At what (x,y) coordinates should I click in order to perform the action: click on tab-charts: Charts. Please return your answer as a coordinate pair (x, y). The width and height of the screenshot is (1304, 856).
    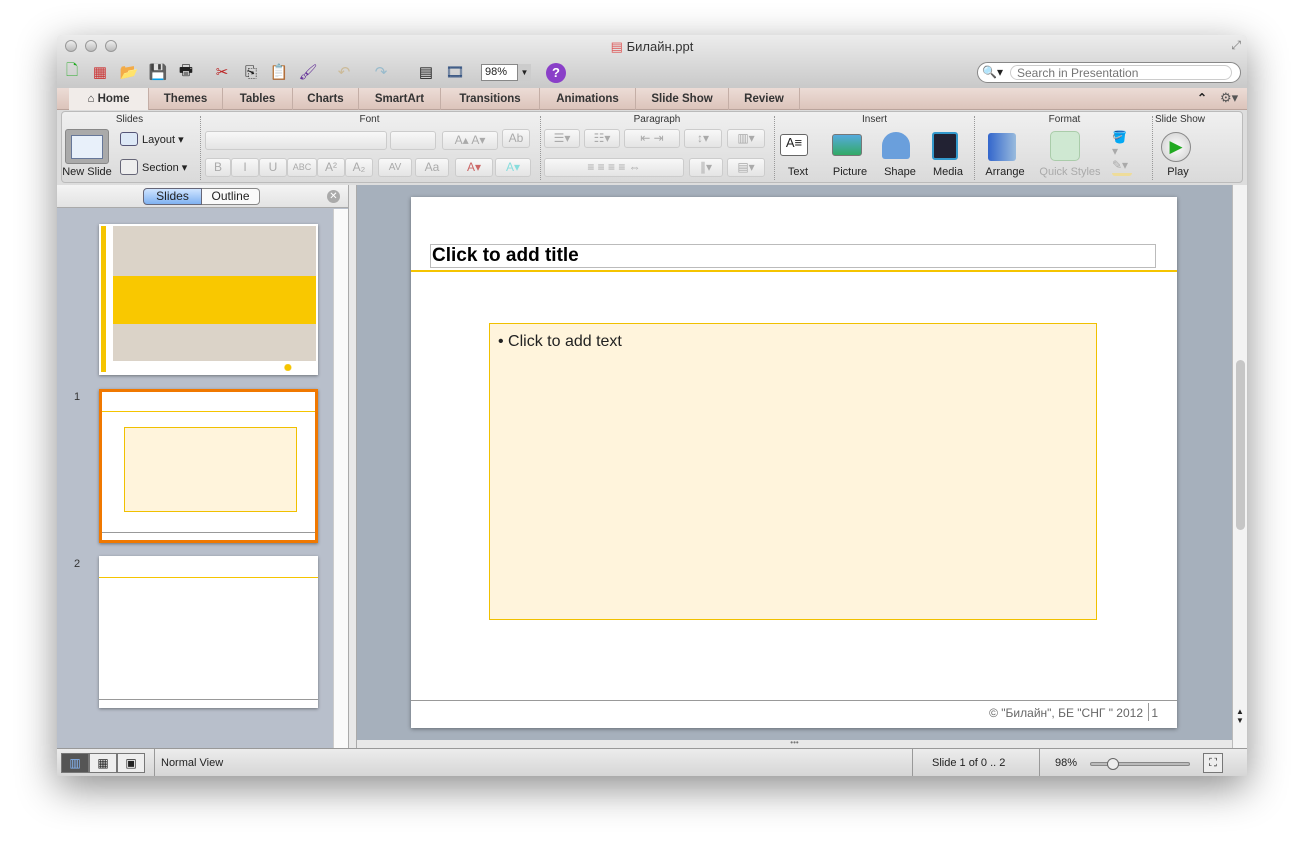
    Looking at the image, I should click on (326, 99).